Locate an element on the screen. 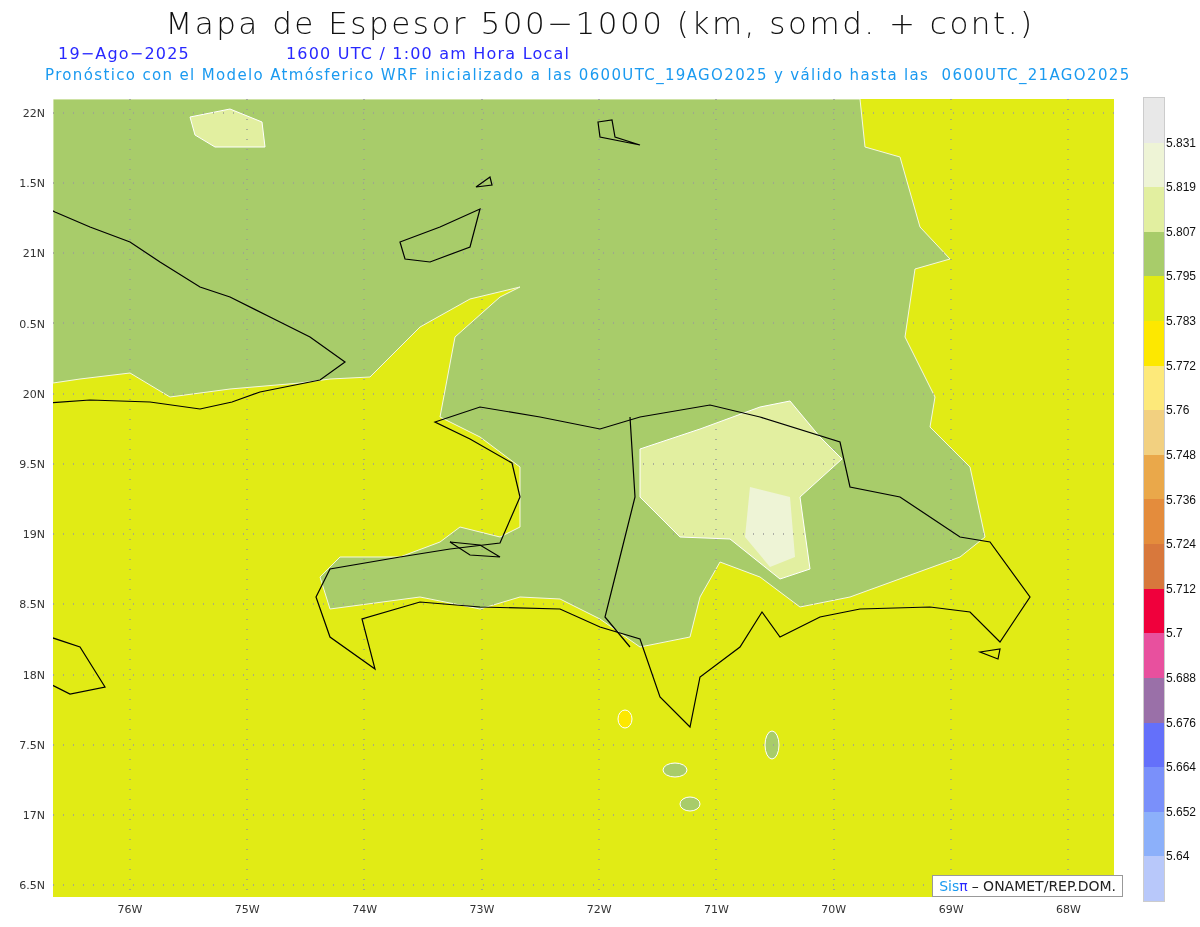 The image size is (1200, 927). longitude-label: 75W is located at coordinates (247, 909).